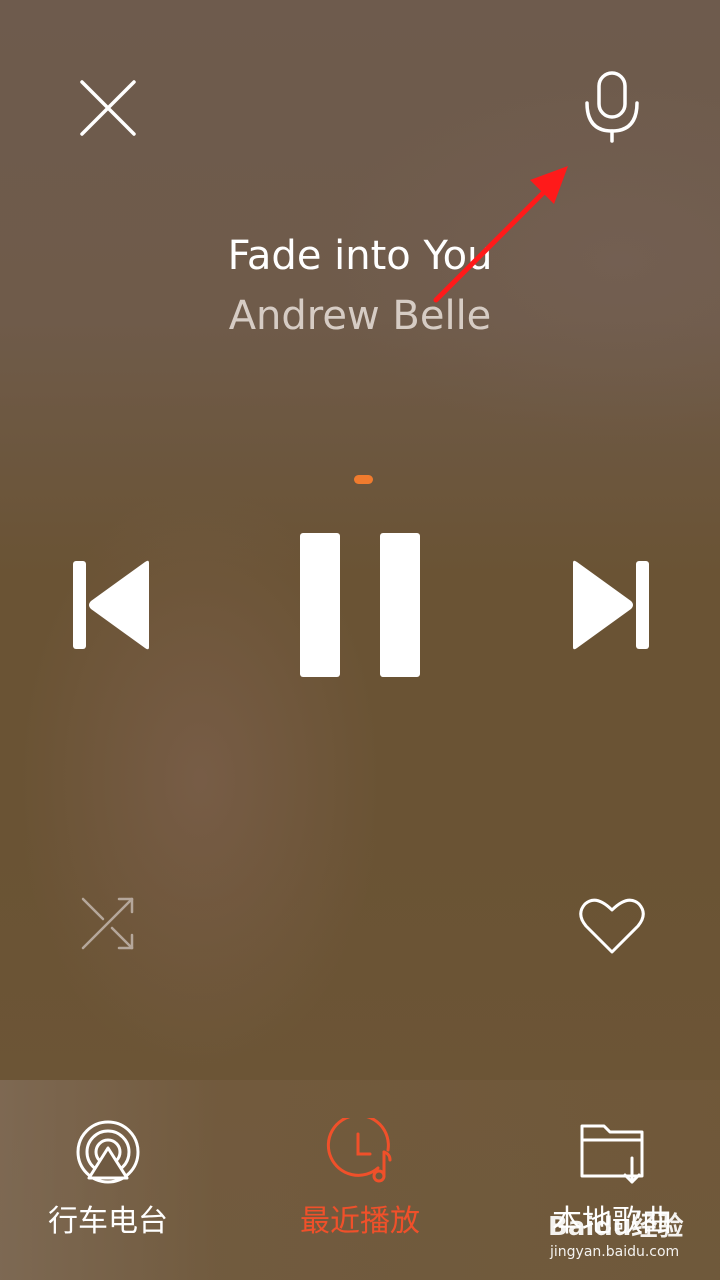 Image resolution: width=720 pixels, height=1280 pixels. I want to click on shuffle-button, so click(108, 924).